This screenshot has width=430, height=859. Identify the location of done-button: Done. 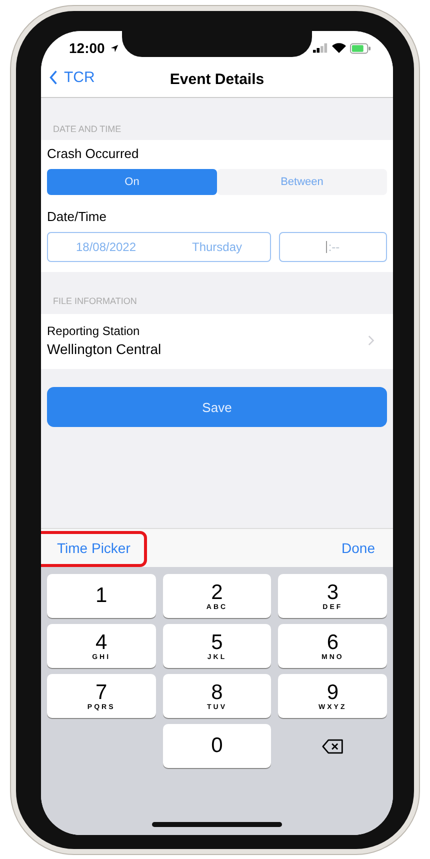
(358, 548).